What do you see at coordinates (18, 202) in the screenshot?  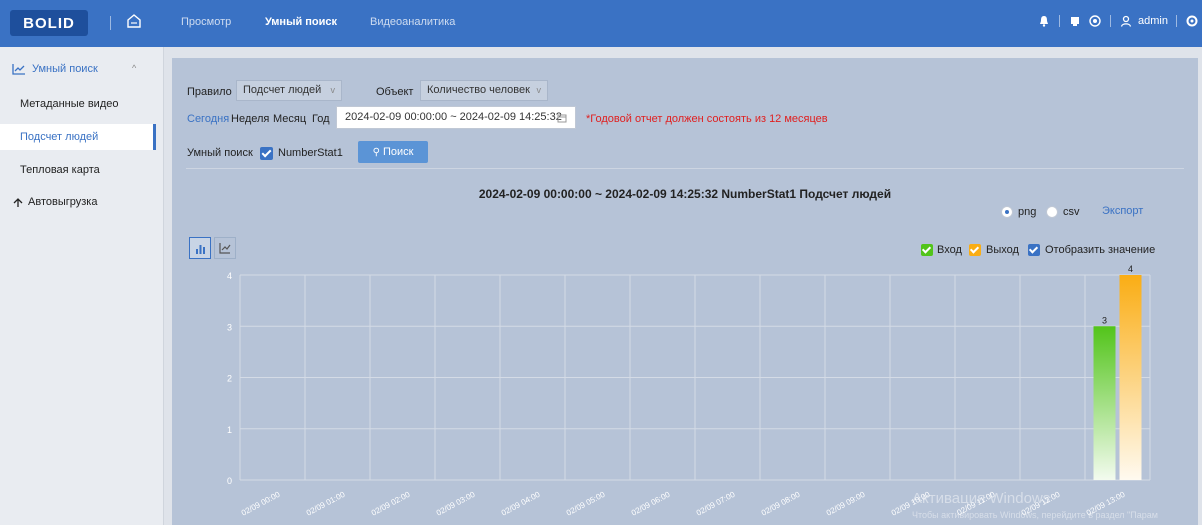 I see `upload-icon` at bounding box center [18, 202].